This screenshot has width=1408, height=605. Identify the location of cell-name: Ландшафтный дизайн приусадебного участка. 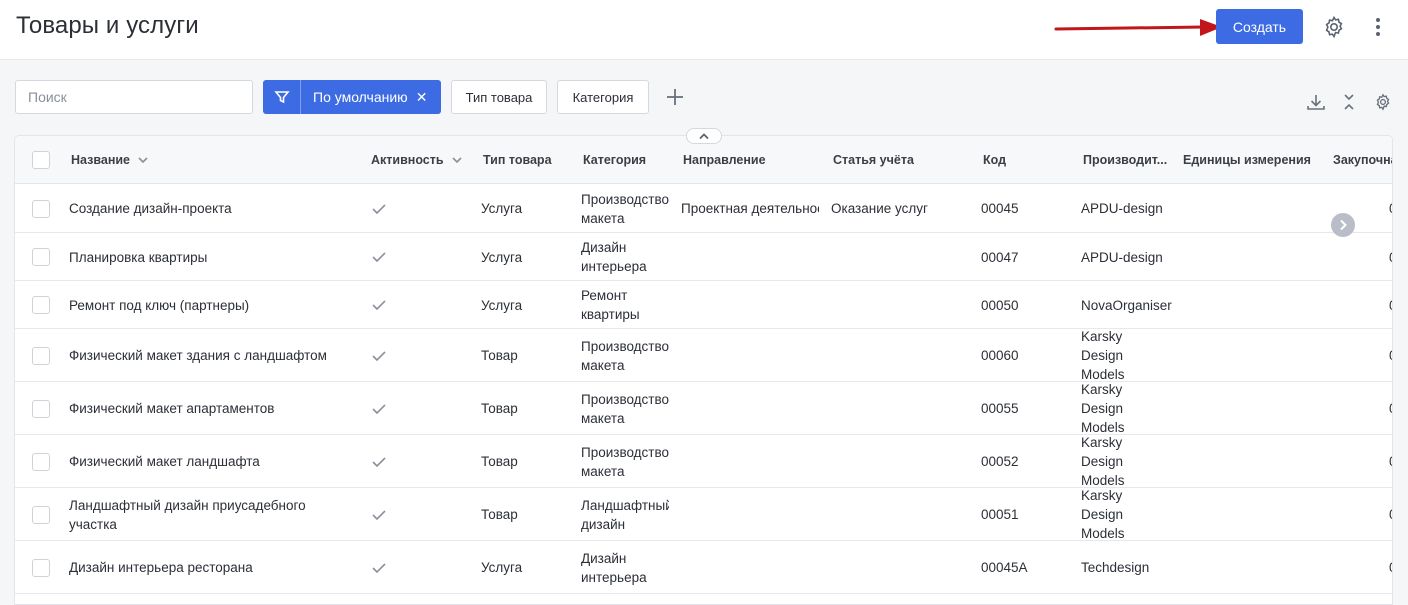
(187, 514).